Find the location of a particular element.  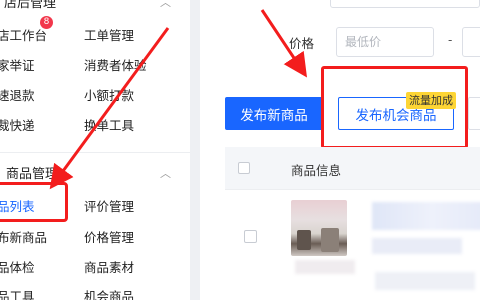

sidebar-item-product-materials: 商品素材 is located at coordinates (109, 266).